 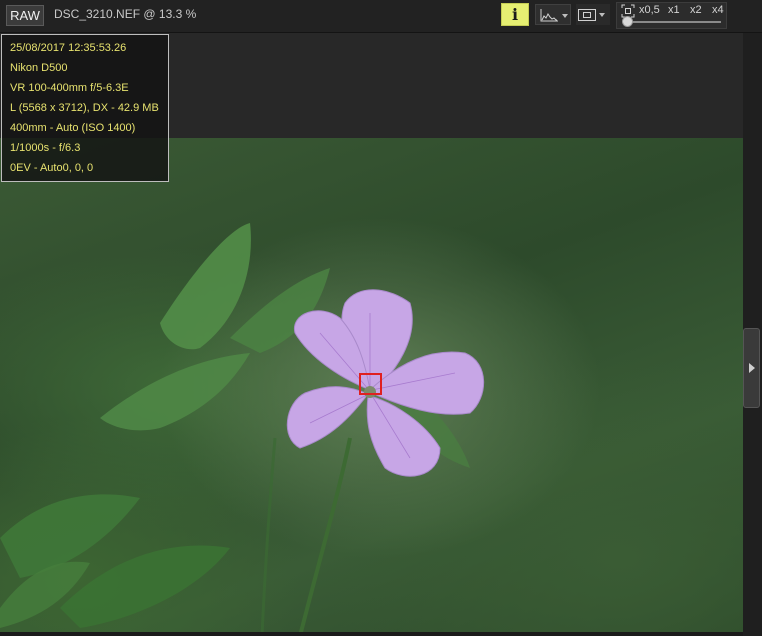 I want to click on frame-dropdown-button, so click(x=593, y=14).